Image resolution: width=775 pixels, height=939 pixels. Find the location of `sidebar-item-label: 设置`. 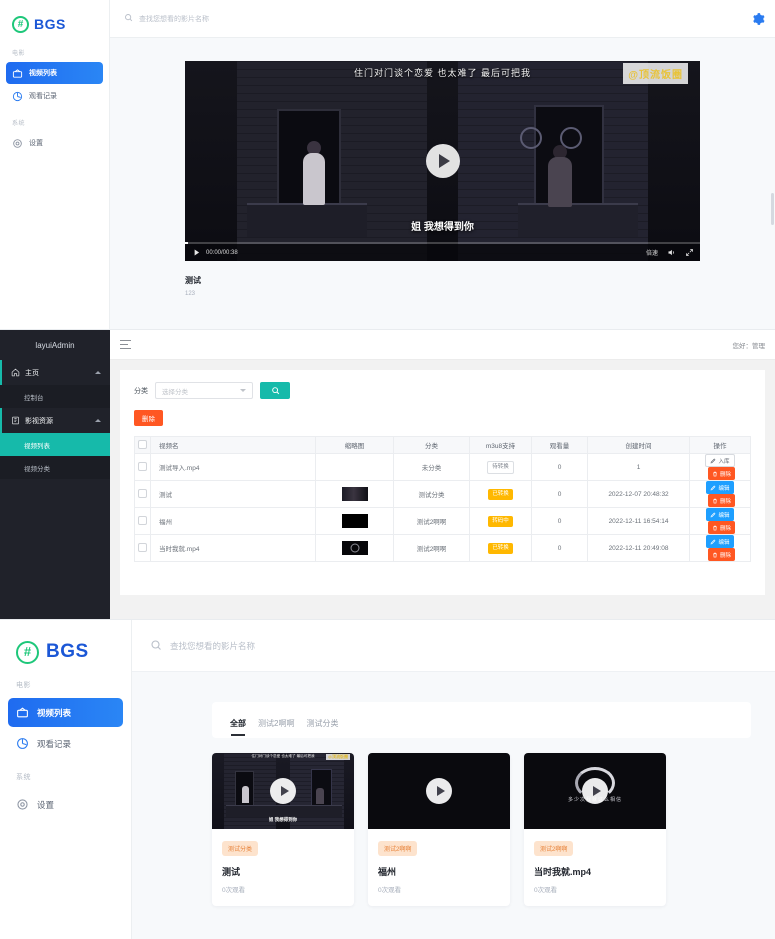

sidebar-item-label: 设置 is located at coordinates (46, 804).